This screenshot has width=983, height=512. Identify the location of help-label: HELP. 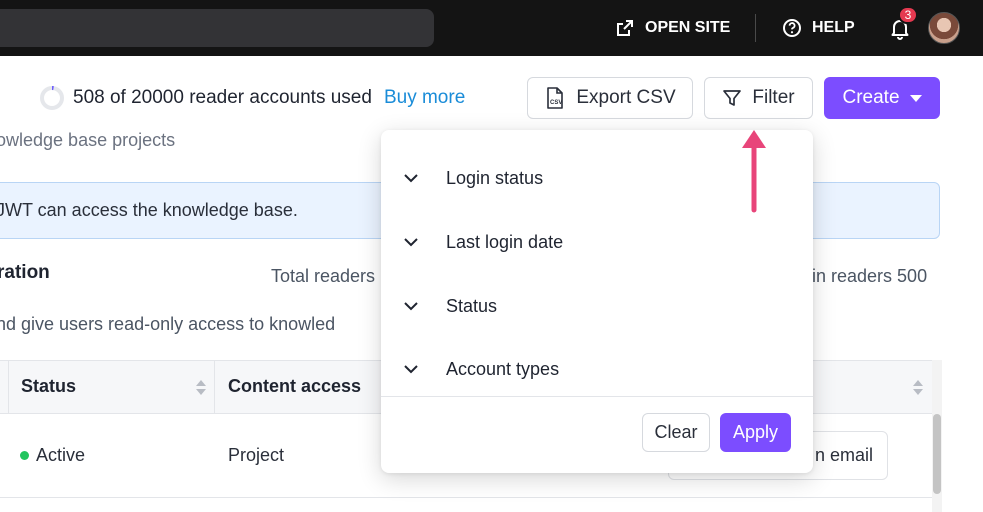
(833, 27).